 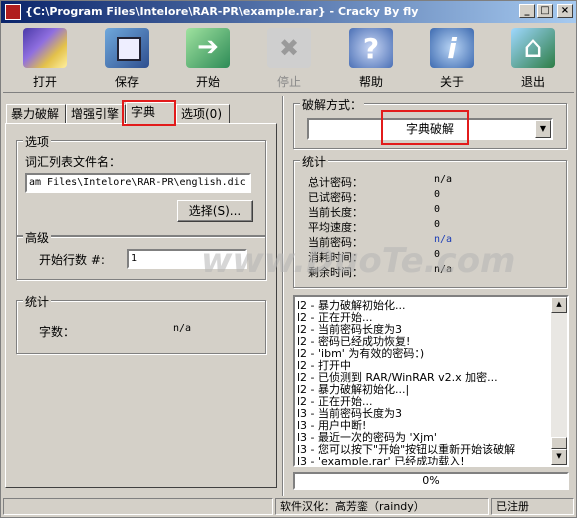 I want to click on help-button: 帮助, so click(x=371, y=58).